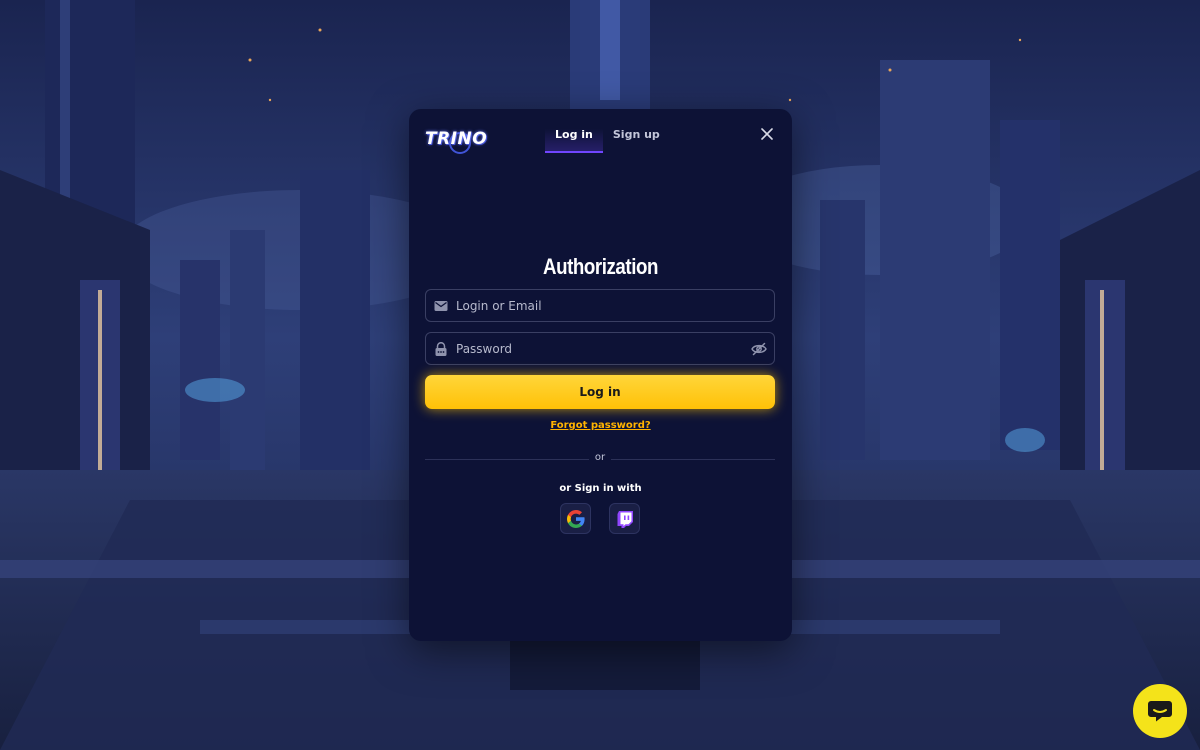 Image resolution: width=1200 pixels, height=750 pixels. What do you see at coordinates (600, 425) in the screenshot?
I see `forgot-password-link: Forgot password?` at bounding box center [600, 425].